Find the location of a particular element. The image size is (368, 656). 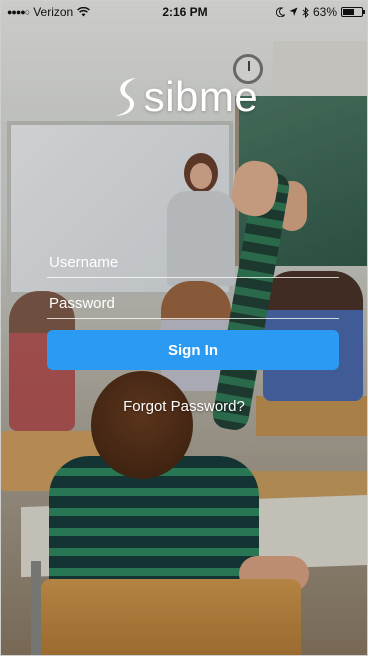

username-input is located at coordinates (193, 262).